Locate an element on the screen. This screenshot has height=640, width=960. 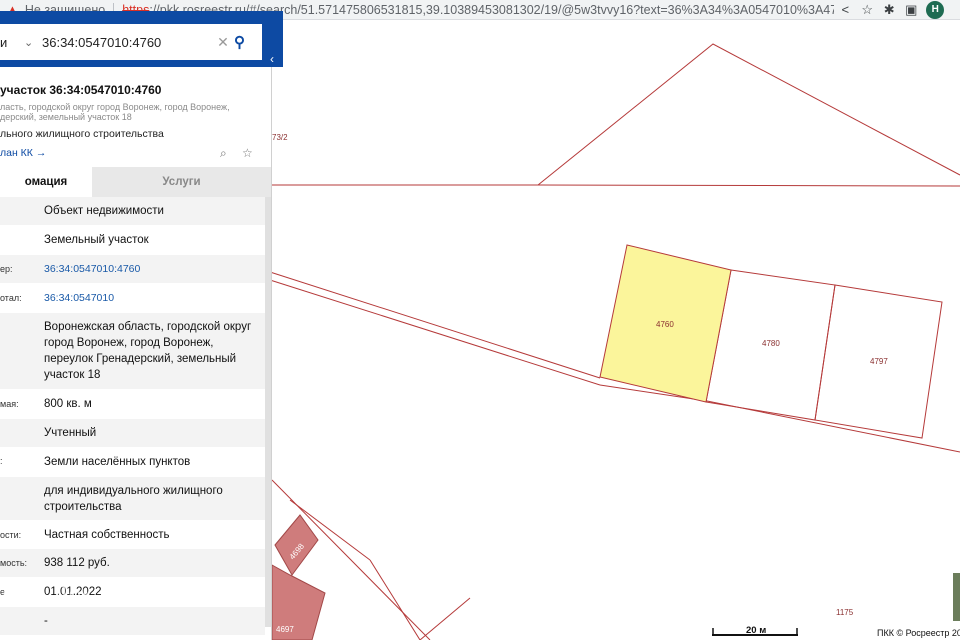
info-row: отал: 36:34:0547010 is located at coordinates (132, 298).